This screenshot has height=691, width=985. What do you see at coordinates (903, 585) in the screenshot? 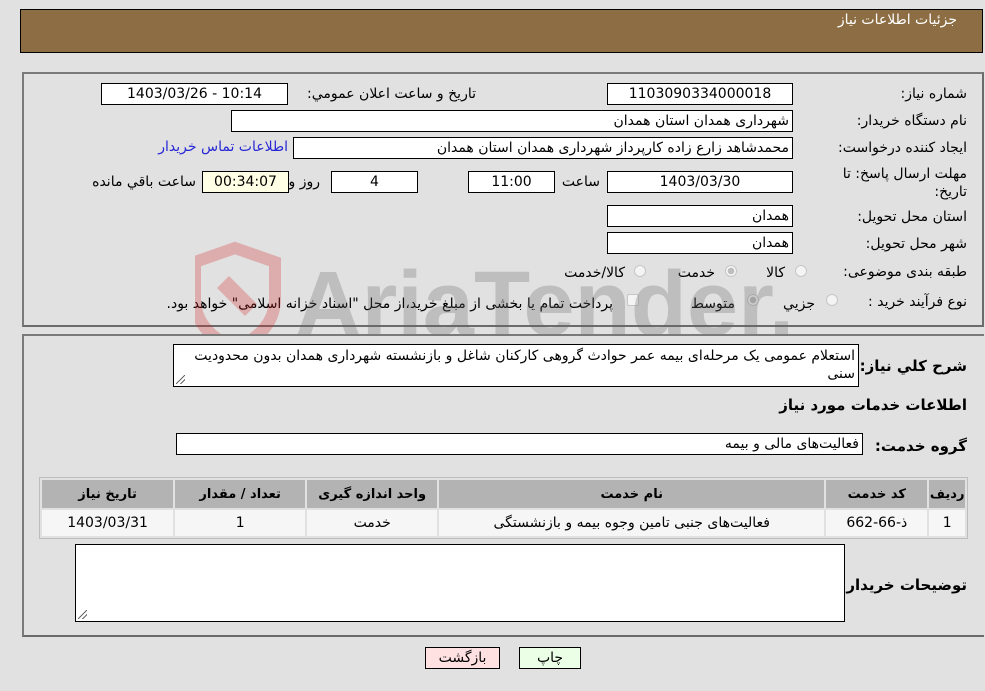
I see `buyer-notes-label: توضيحات خريدار:` at bounding box center [903, 585].